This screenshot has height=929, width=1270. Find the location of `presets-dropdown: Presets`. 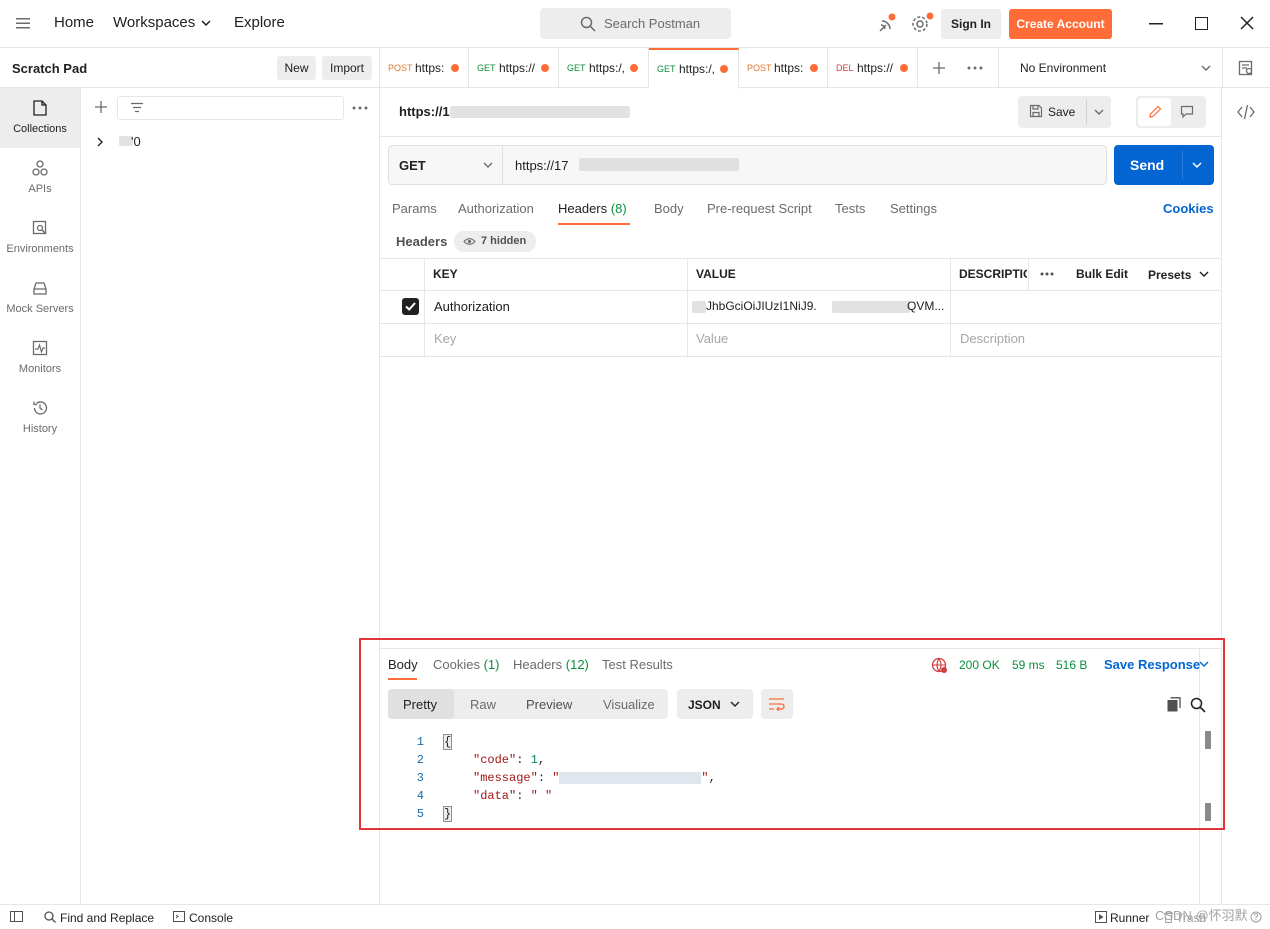

presets-dropdown: Presets is located at coordinates (1169, 274).